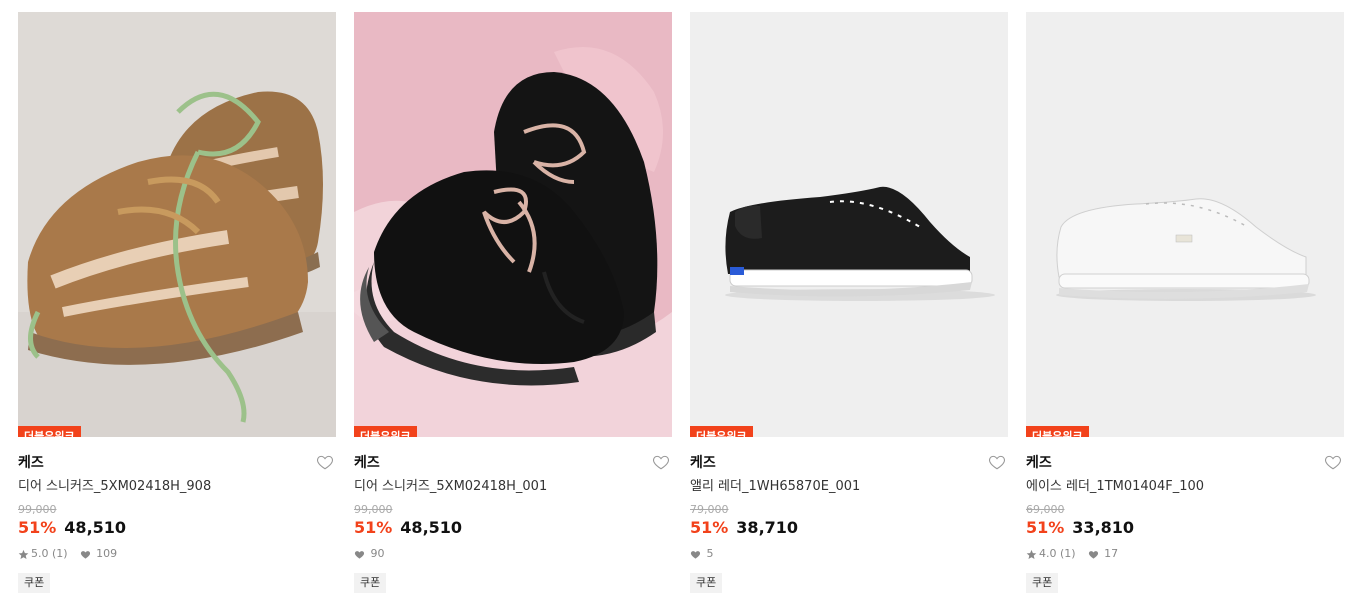 This screenshot has height=605, width=1345. I want to click on product-name: 앨리 레더_1WH65870E_001, so click(849, 486).